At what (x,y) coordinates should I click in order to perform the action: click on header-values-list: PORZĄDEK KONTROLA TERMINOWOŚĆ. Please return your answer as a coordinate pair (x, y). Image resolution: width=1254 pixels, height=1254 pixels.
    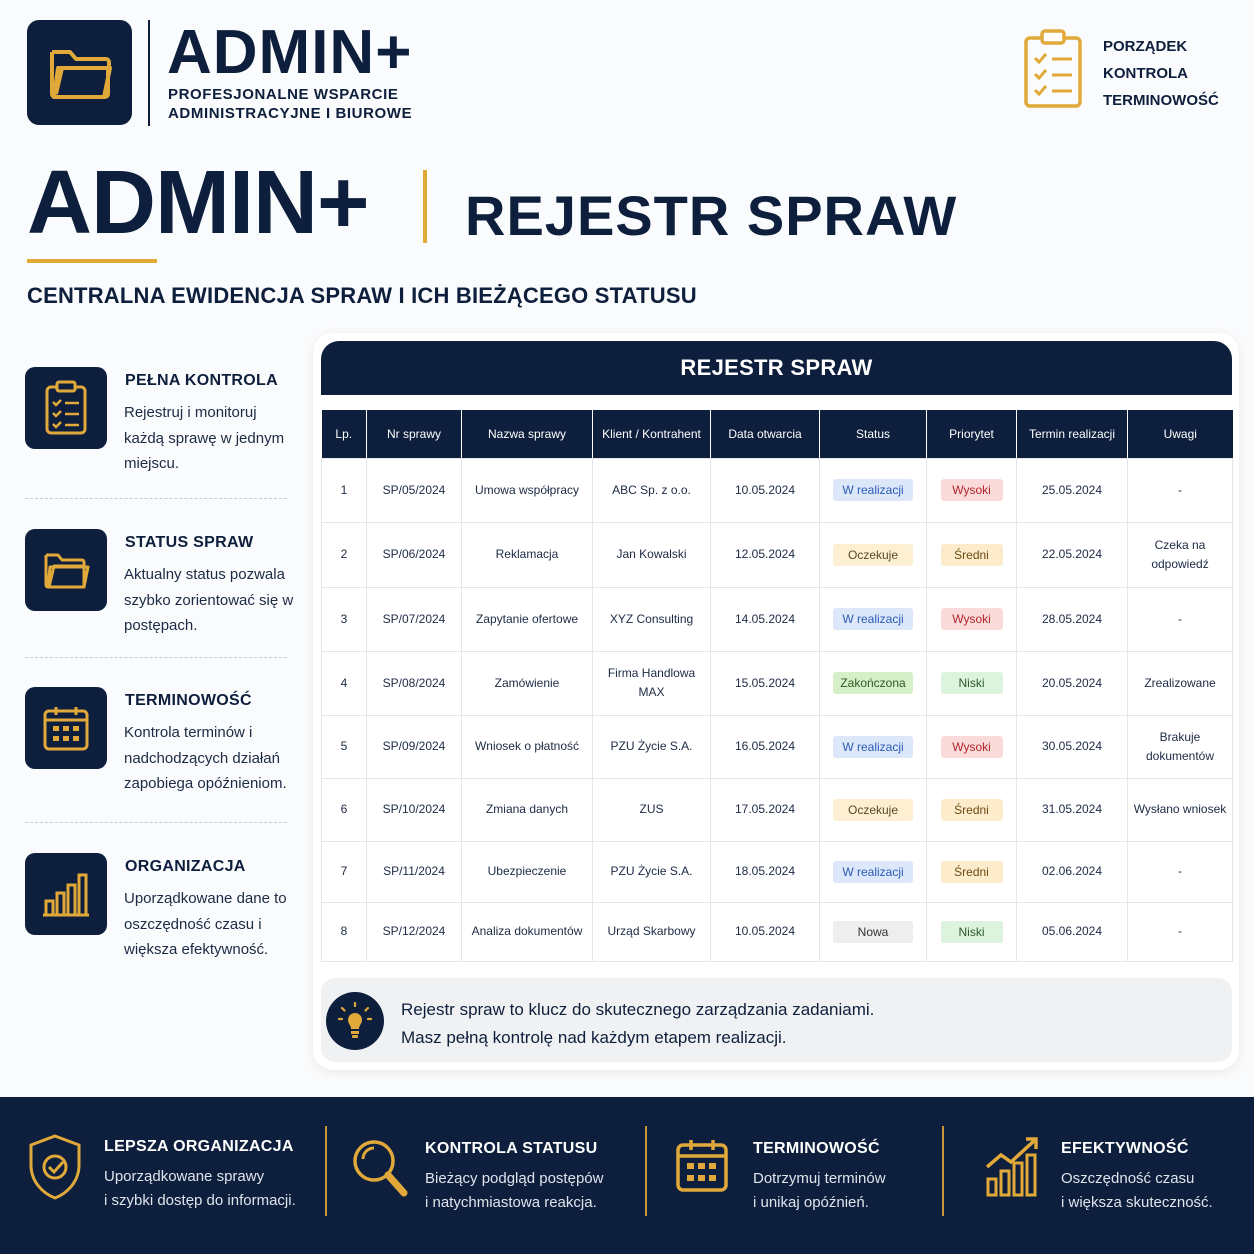
    Looking at the image, I should click on (1161, 73).